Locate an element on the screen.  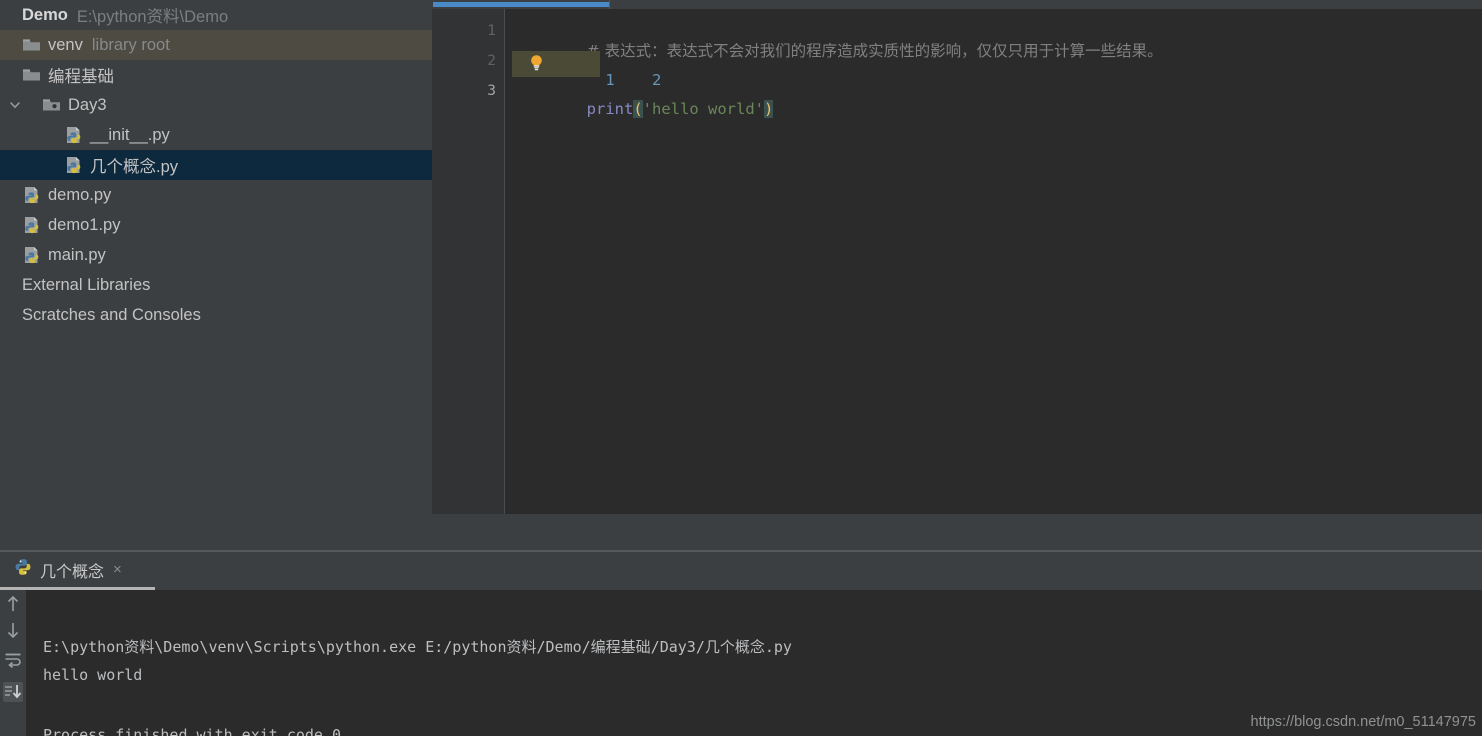
editor-gutter: 1 2 3 is located at coordinates (468, 261).